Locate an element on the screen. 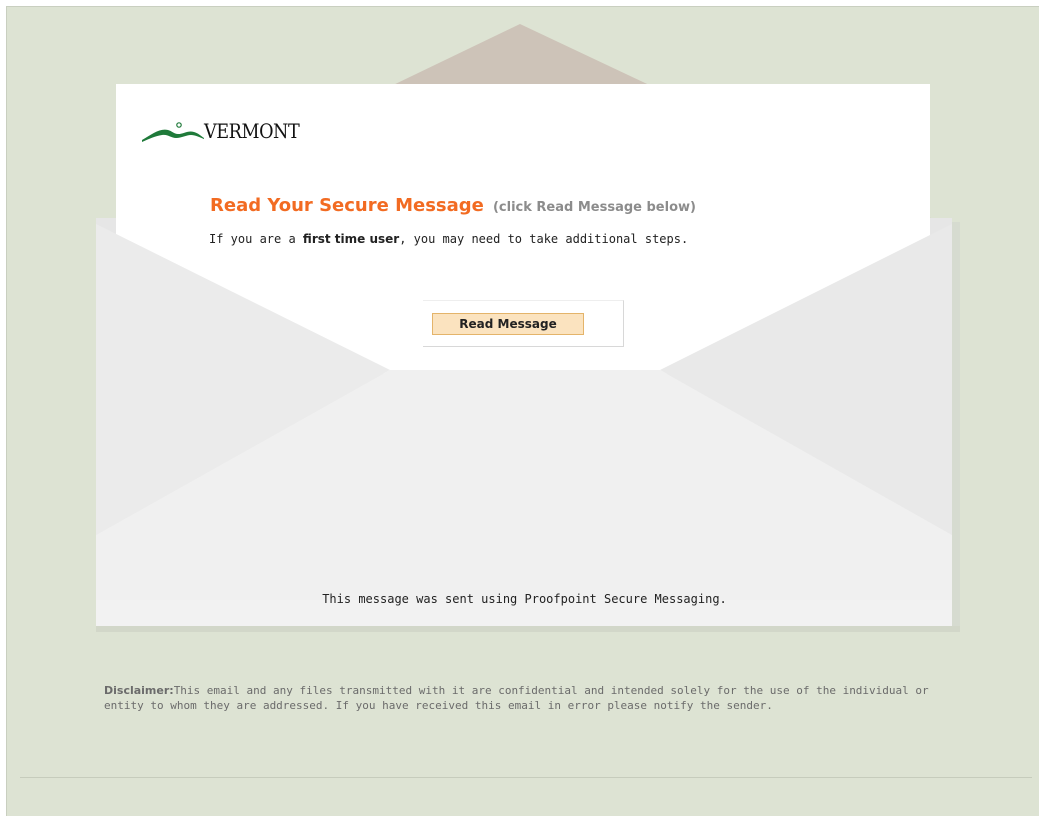 This screenshot has height=816, width=1039. logo-text: VERMONT is located at coordinates (252, 131).